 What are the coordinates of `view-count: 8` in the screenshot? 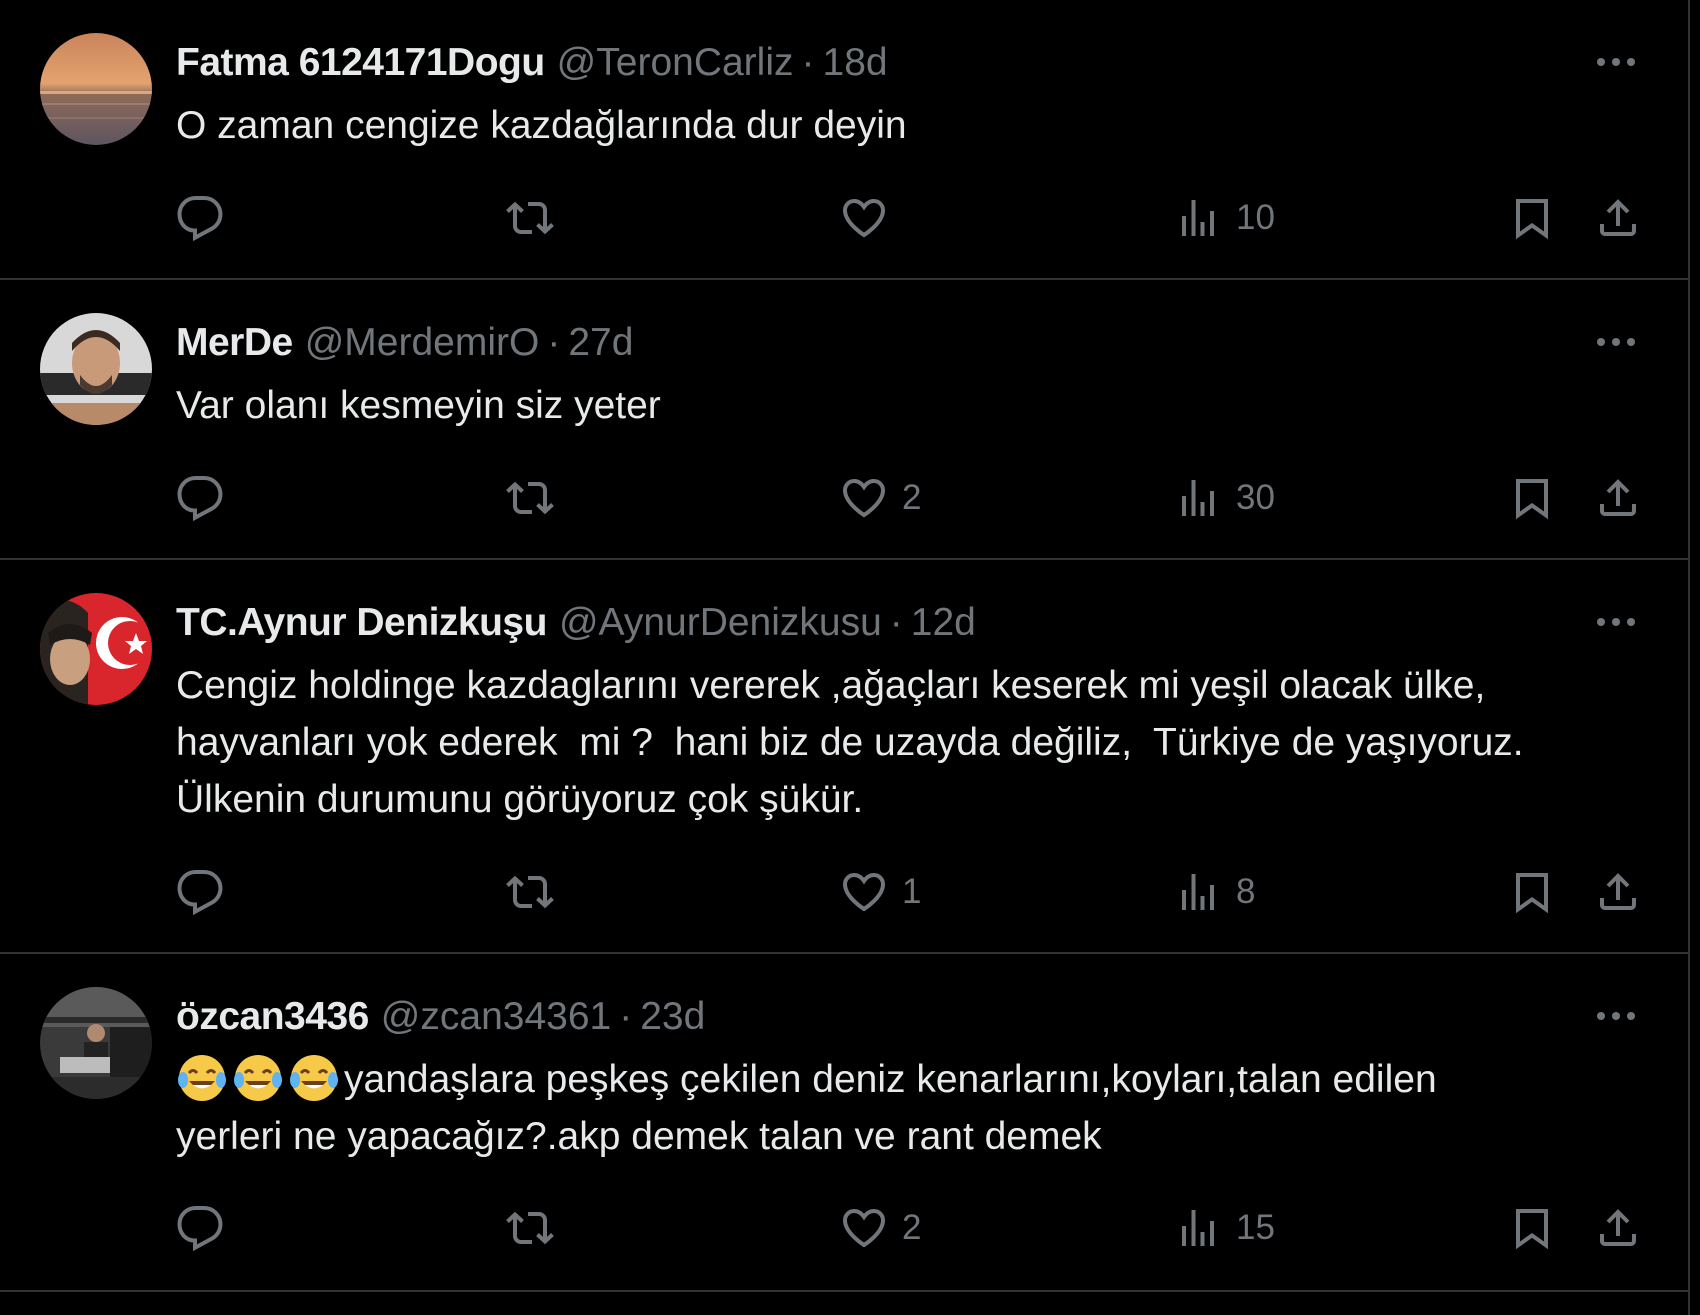 It's located at (1246, 891).